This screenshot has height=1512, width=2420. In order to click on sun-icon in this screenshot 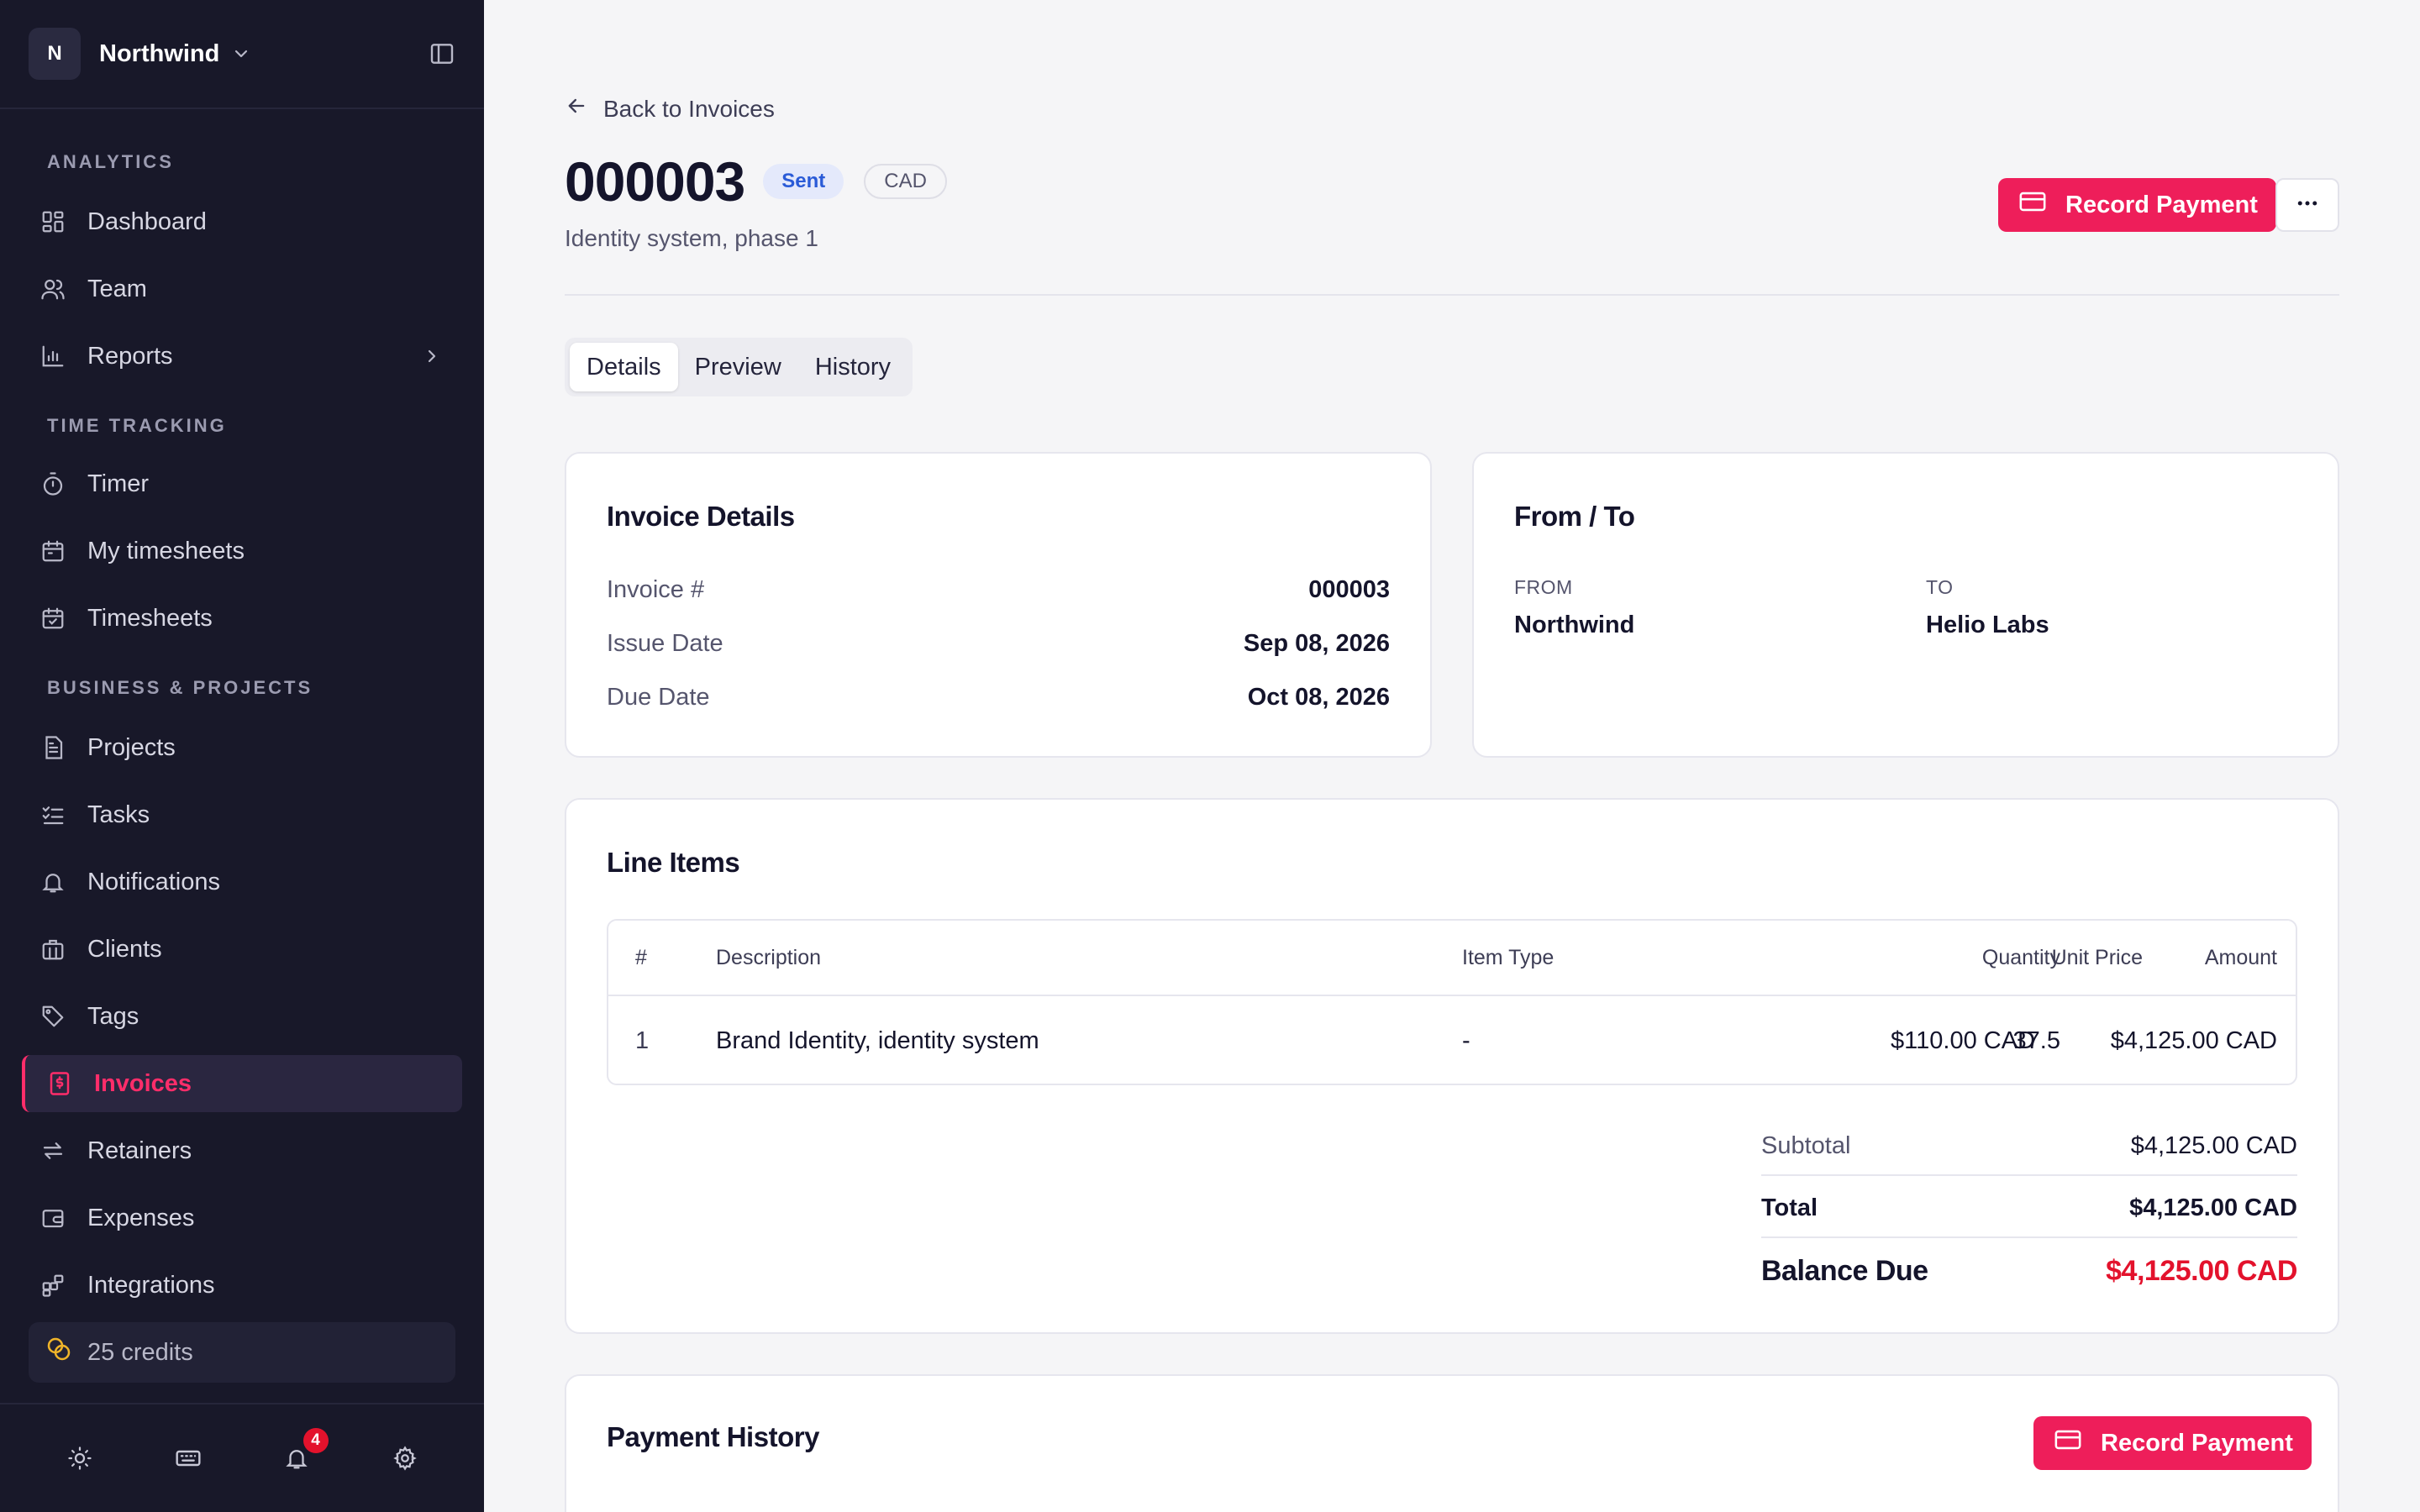, I will do `click(80, 1458)`.